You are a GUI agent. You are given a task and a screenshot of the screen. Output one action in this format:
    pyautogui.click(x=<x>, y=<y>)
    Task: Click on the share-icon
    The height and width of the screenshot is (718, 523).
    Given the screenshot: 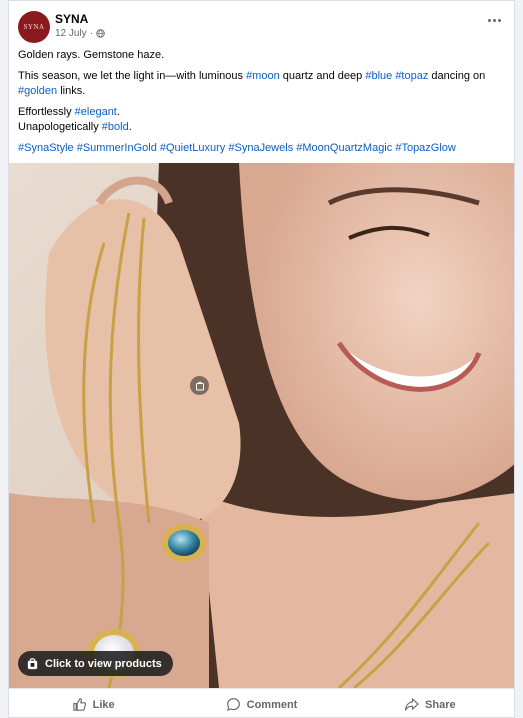 What is the action you would take?
    pyautogui.click(x=411, y=704)
    